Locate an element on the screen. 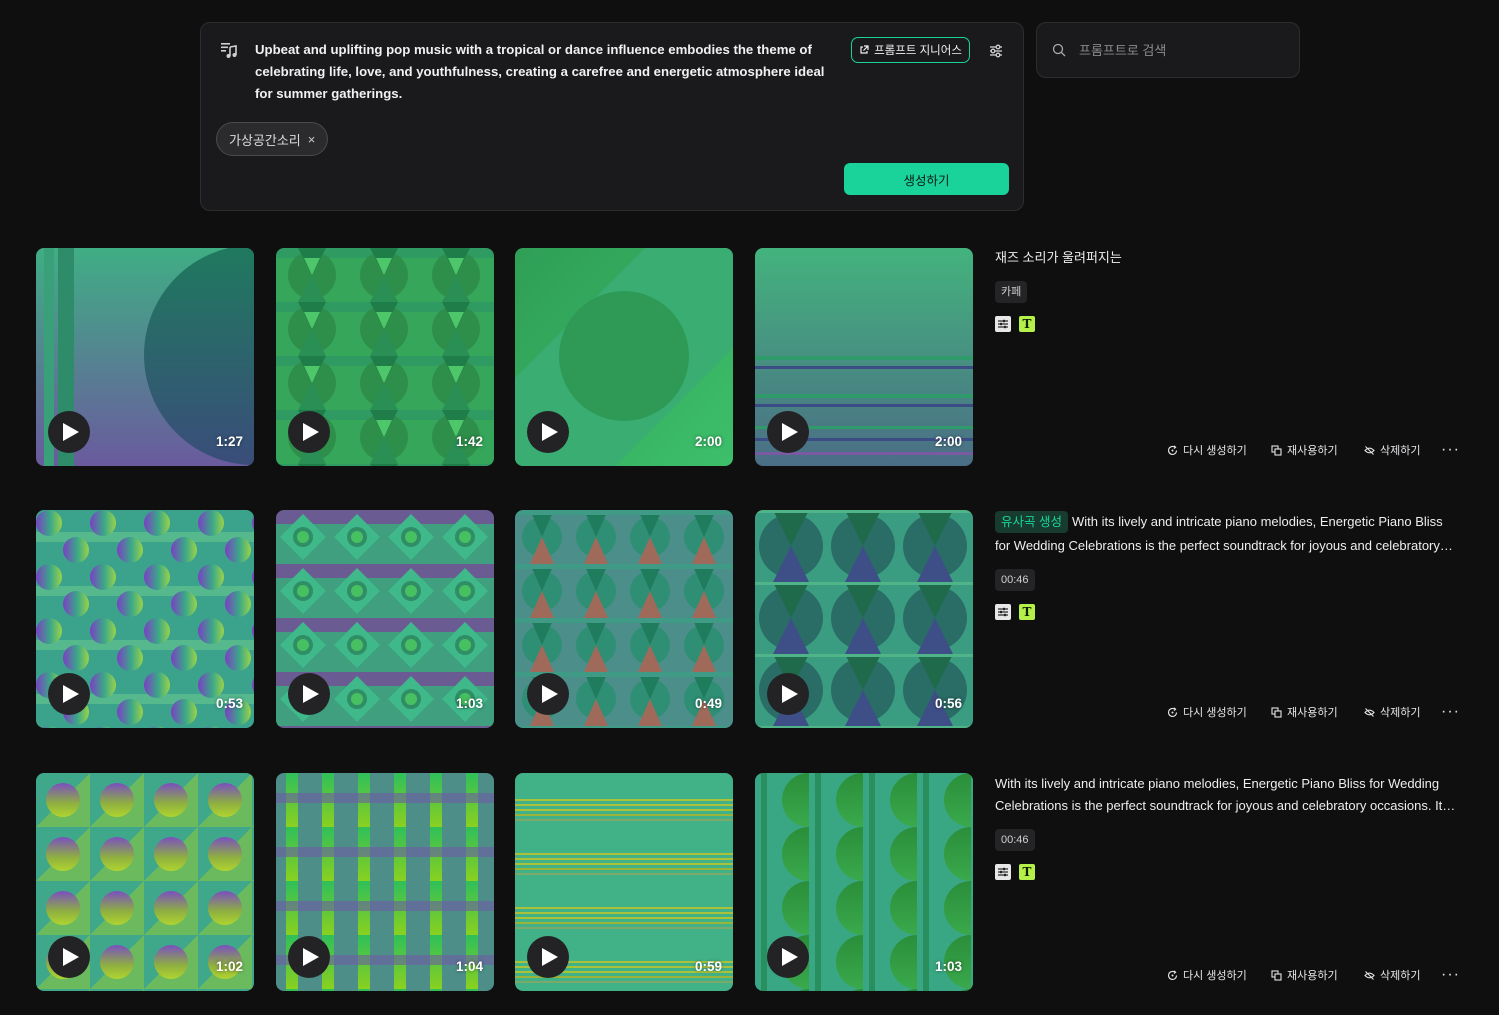  close-icon: × is located at coordinates (312, 139).